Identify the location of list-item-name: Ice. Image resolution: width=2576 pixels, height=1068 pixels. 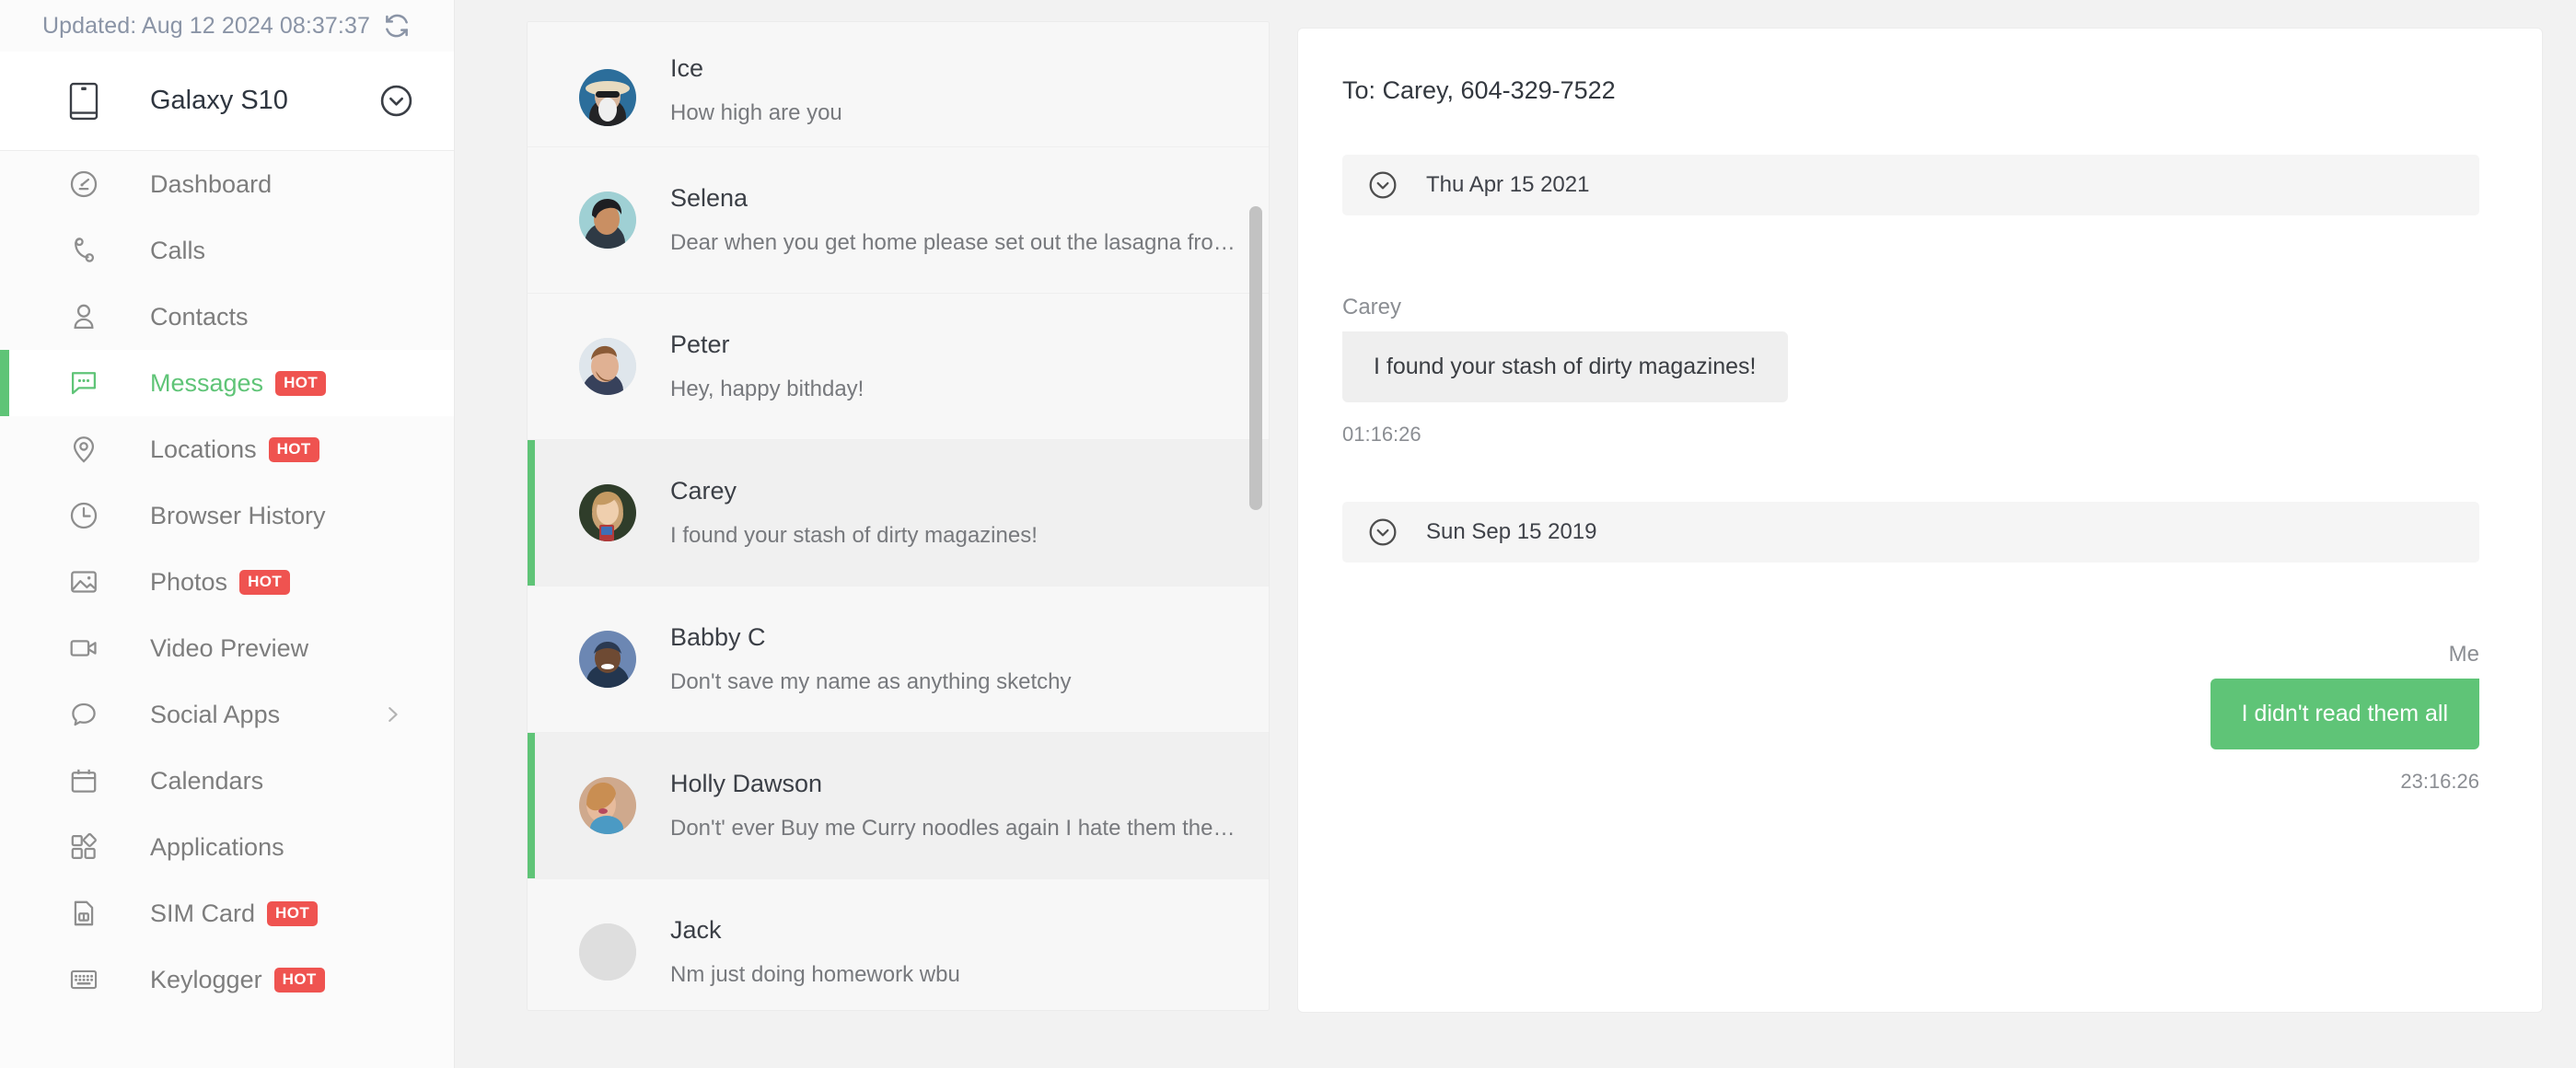
(687, 68).